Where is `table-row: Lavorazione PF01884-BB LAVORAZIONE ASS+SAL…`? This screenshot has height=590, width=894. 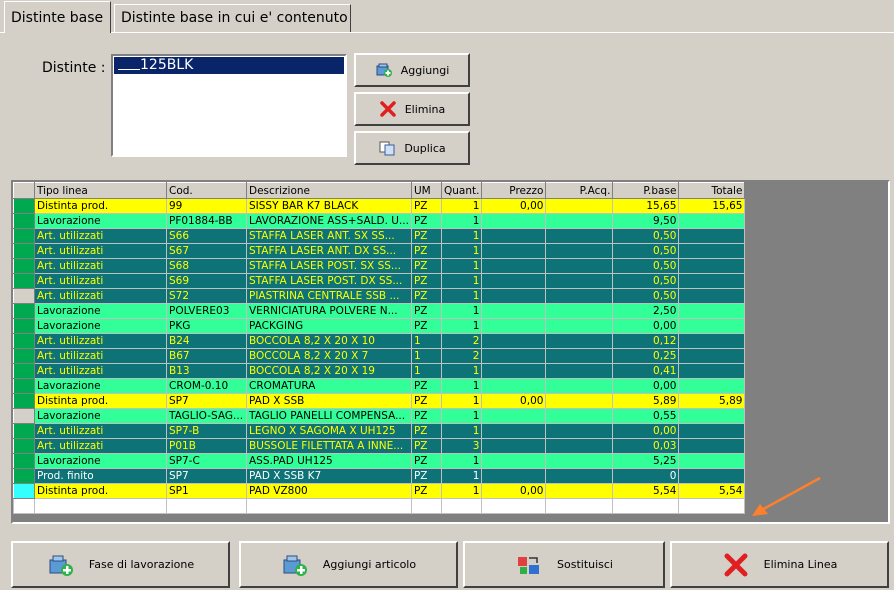
table-row: Lavorazione PF01884-BB LAVORAZIONE ASS+SAL… is located at coordinates (379, 221).